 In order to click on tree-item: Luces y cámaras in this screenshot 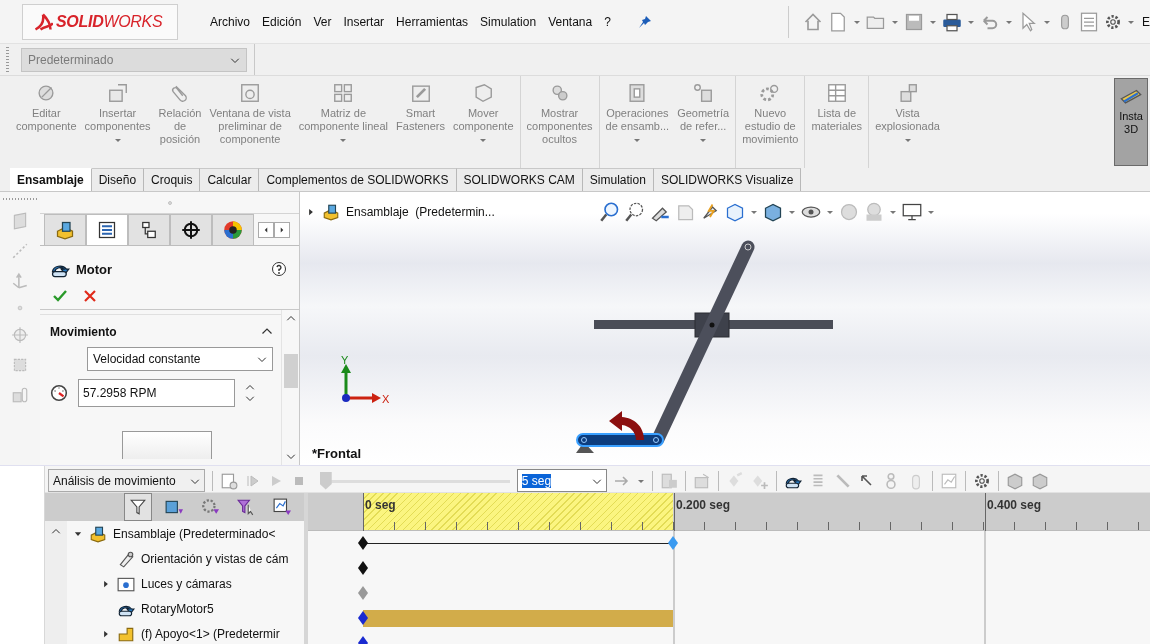, I will do `click(186, 583)`.